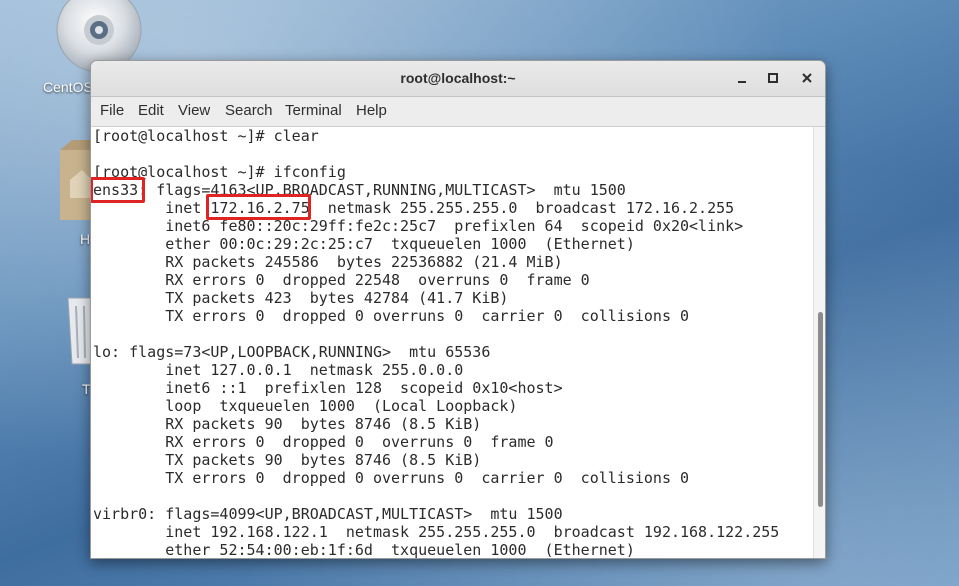 This screenshot has height=586, width=959. What do you see at coordinates (287, 460) in the screenshot?
I see `terminal-line: TX packets 90 bytes 8746 (8.5 KiB)` at bounding box center [287, 460].